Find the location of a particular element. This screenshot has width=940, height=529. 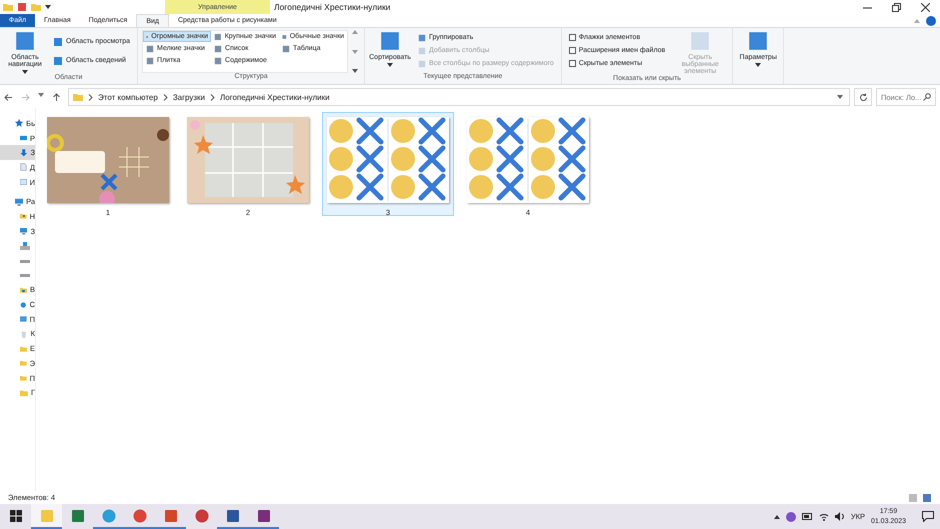

notifications-icon is located at coordinates (928, 516).